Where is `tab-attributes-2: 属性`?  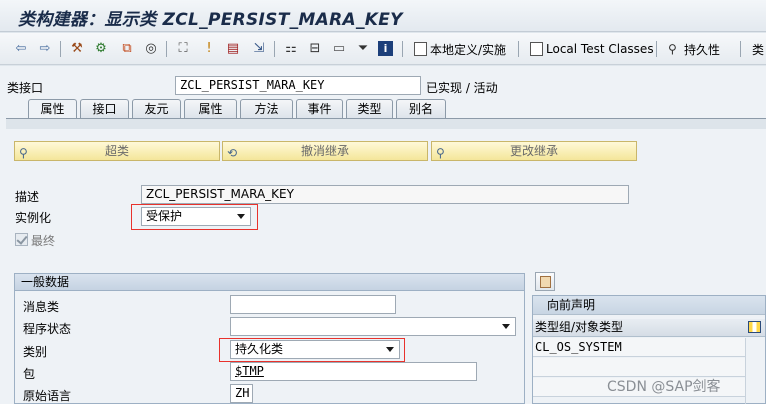 tab-attributes-2: 属性 is located at coordinates (210, 109).